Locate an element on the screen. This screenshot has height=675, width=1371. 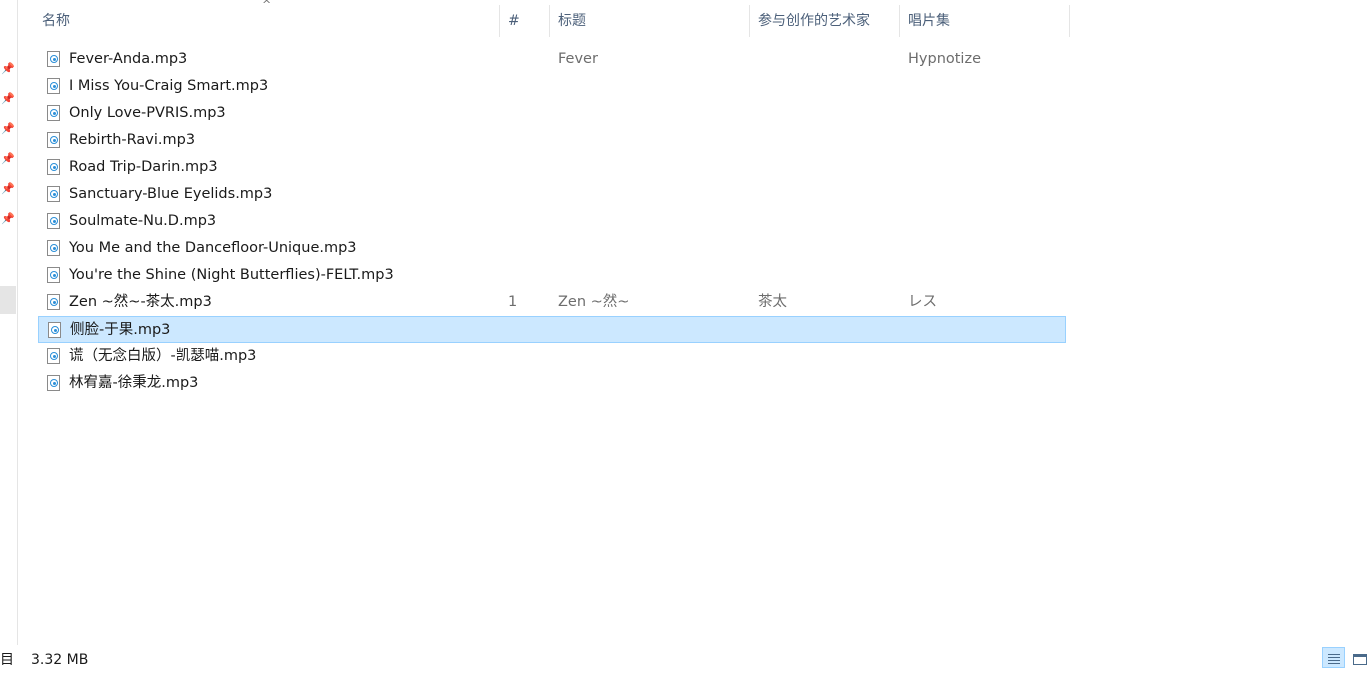
file-row: You Me and the Dancefloor-Unique.mp3 is located at coordinates (552, 248).